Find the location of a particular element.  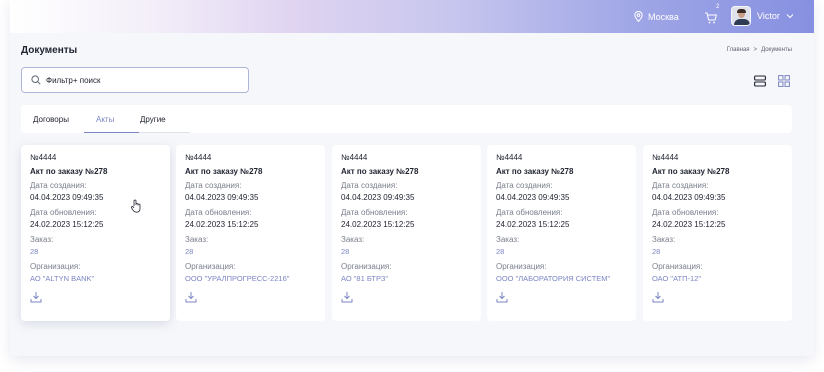

grid-view-icon is located at coordinates (784, 81).